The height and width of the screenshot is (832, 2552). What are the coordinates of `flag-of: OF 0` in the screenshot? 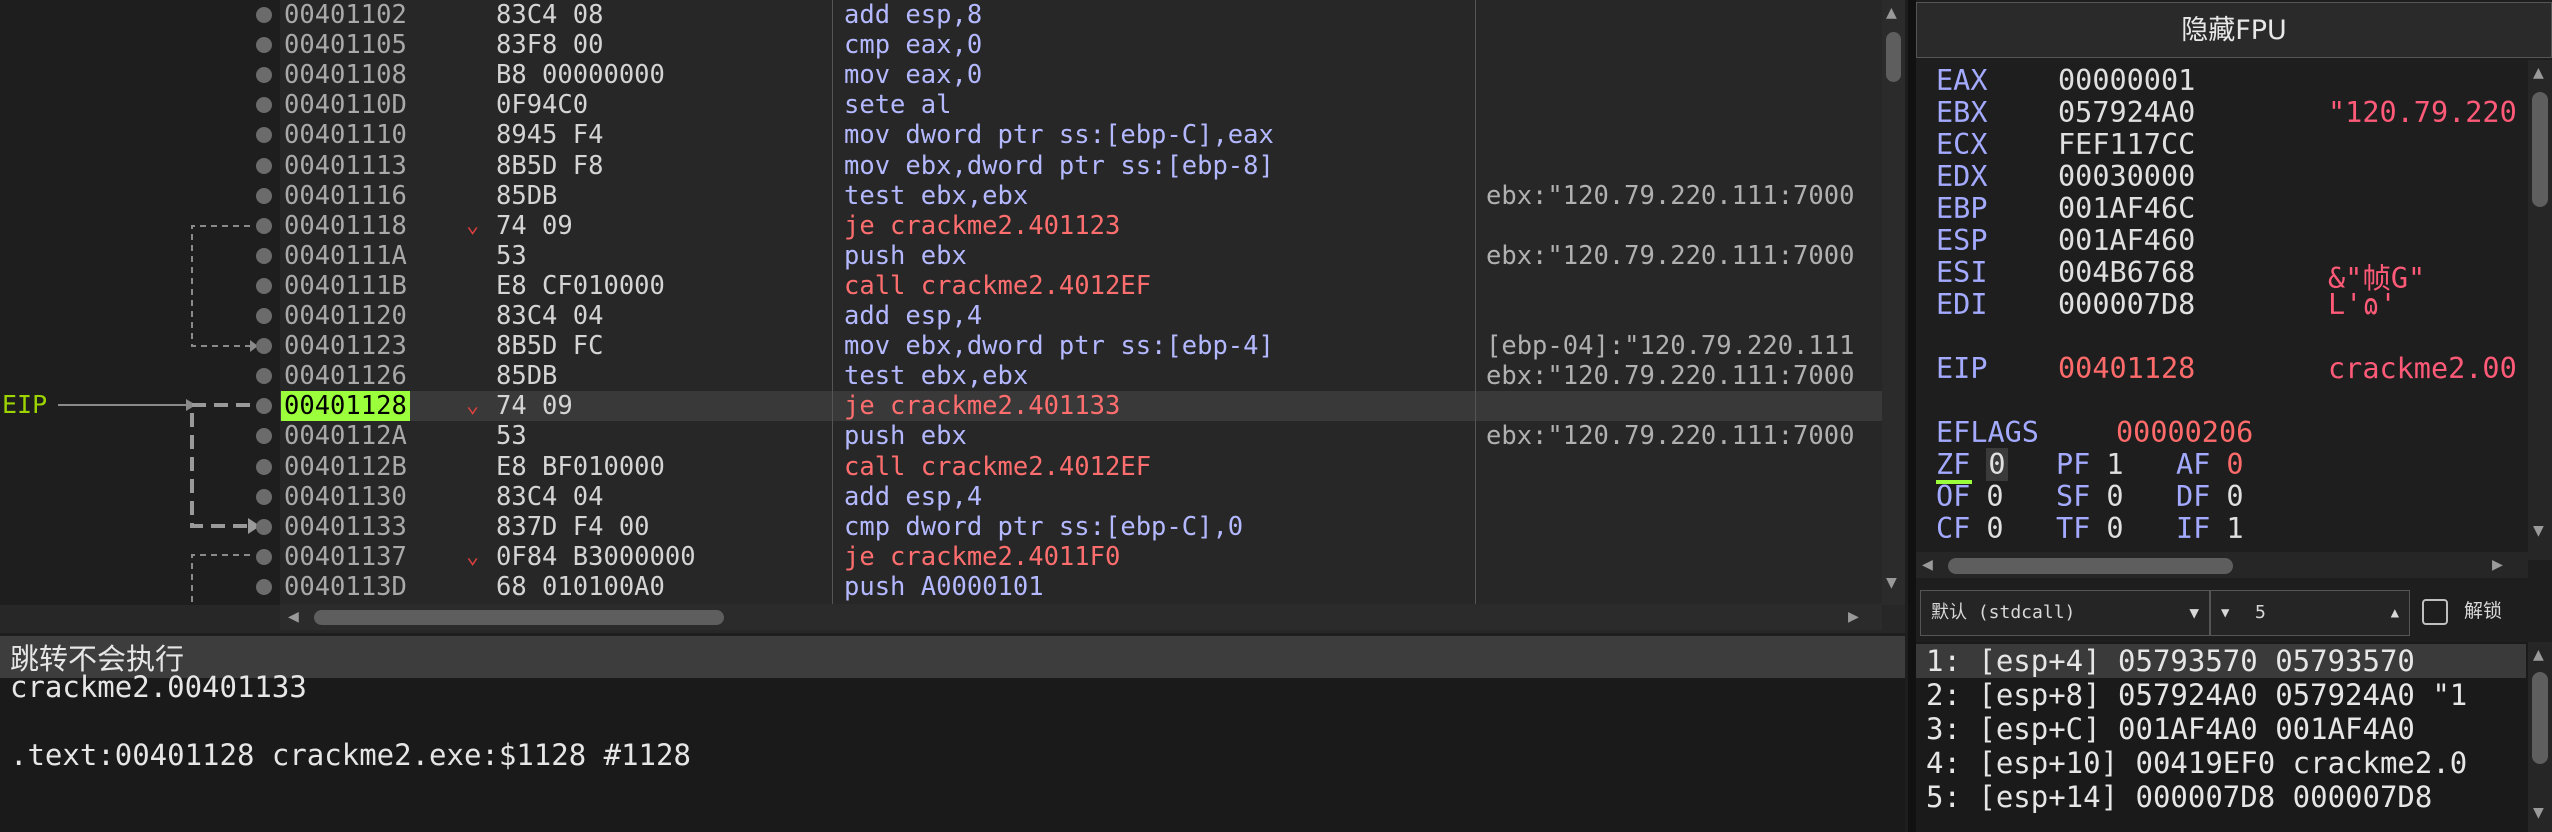 It's located at (1970, 496).